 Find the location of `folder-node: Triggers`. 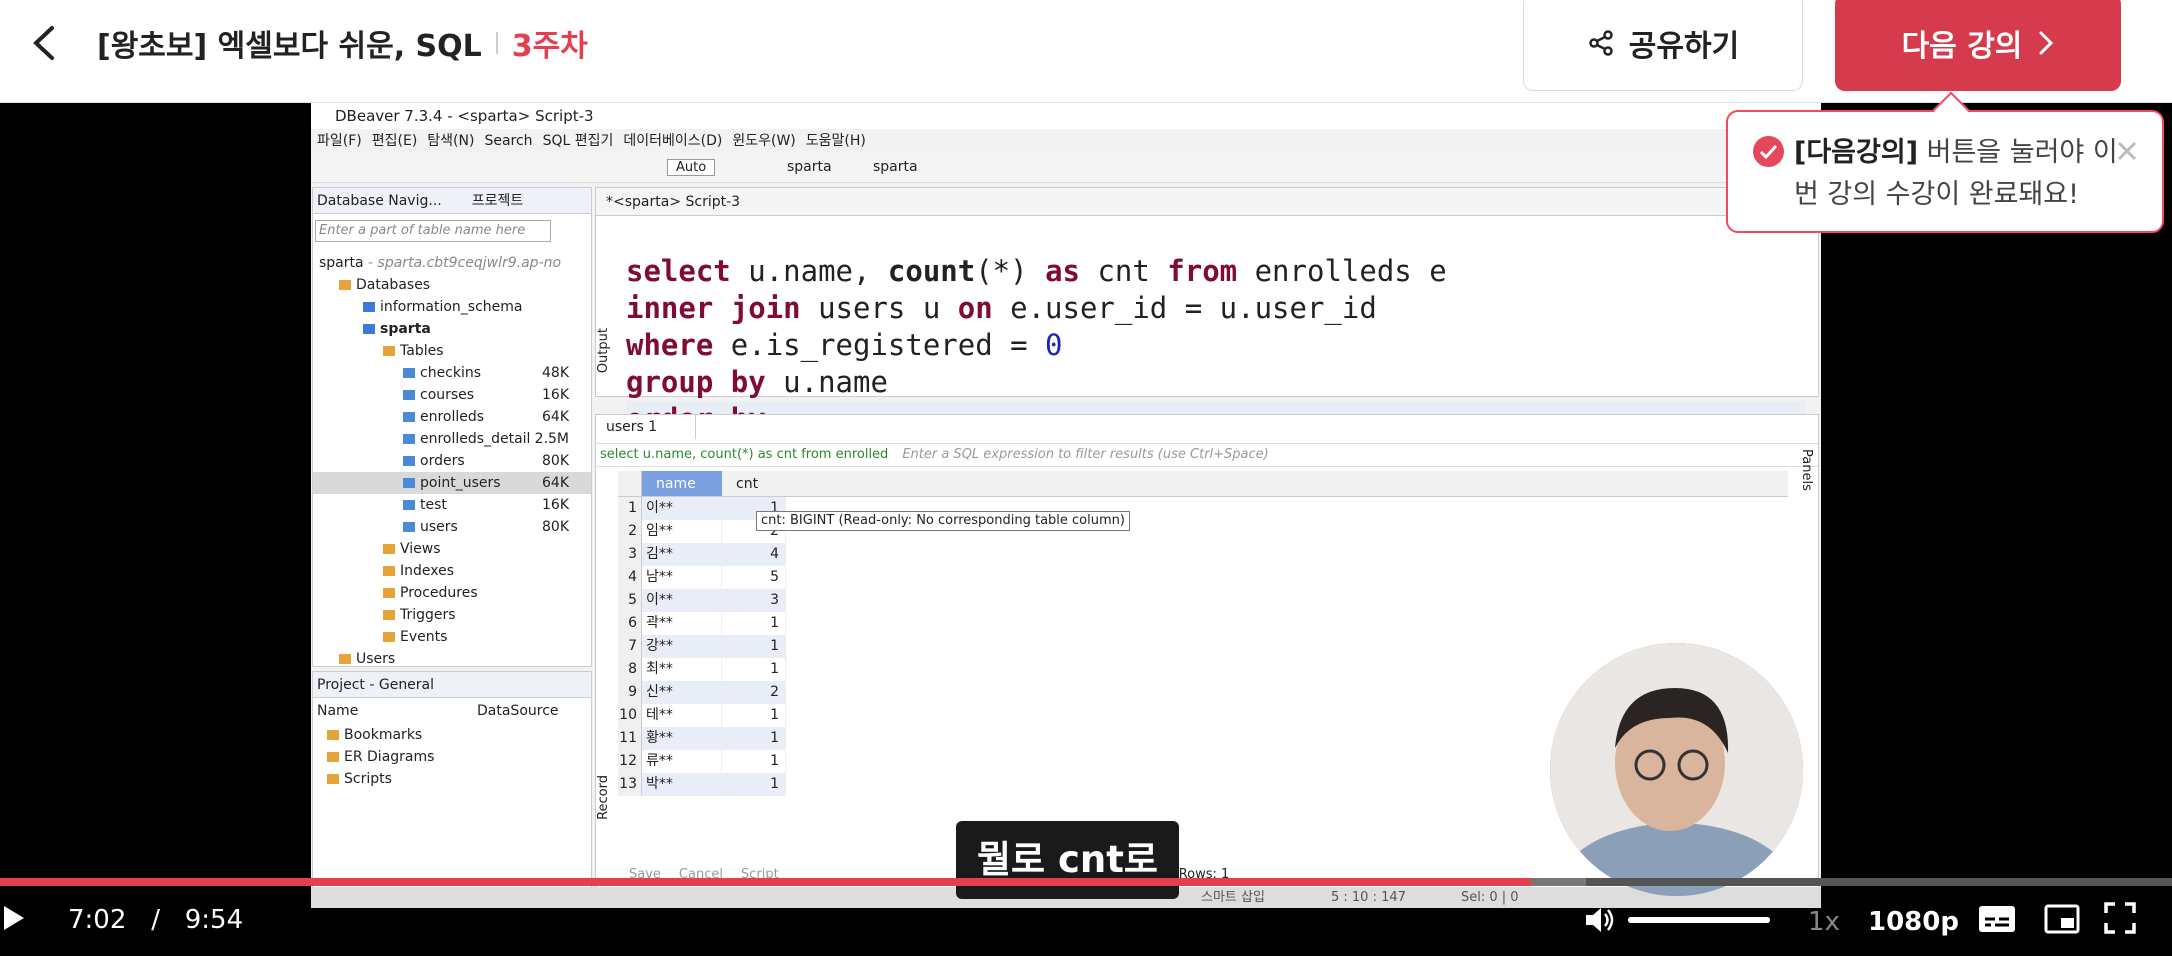

folder-node: Triggers is located at coordinates (452, 615).